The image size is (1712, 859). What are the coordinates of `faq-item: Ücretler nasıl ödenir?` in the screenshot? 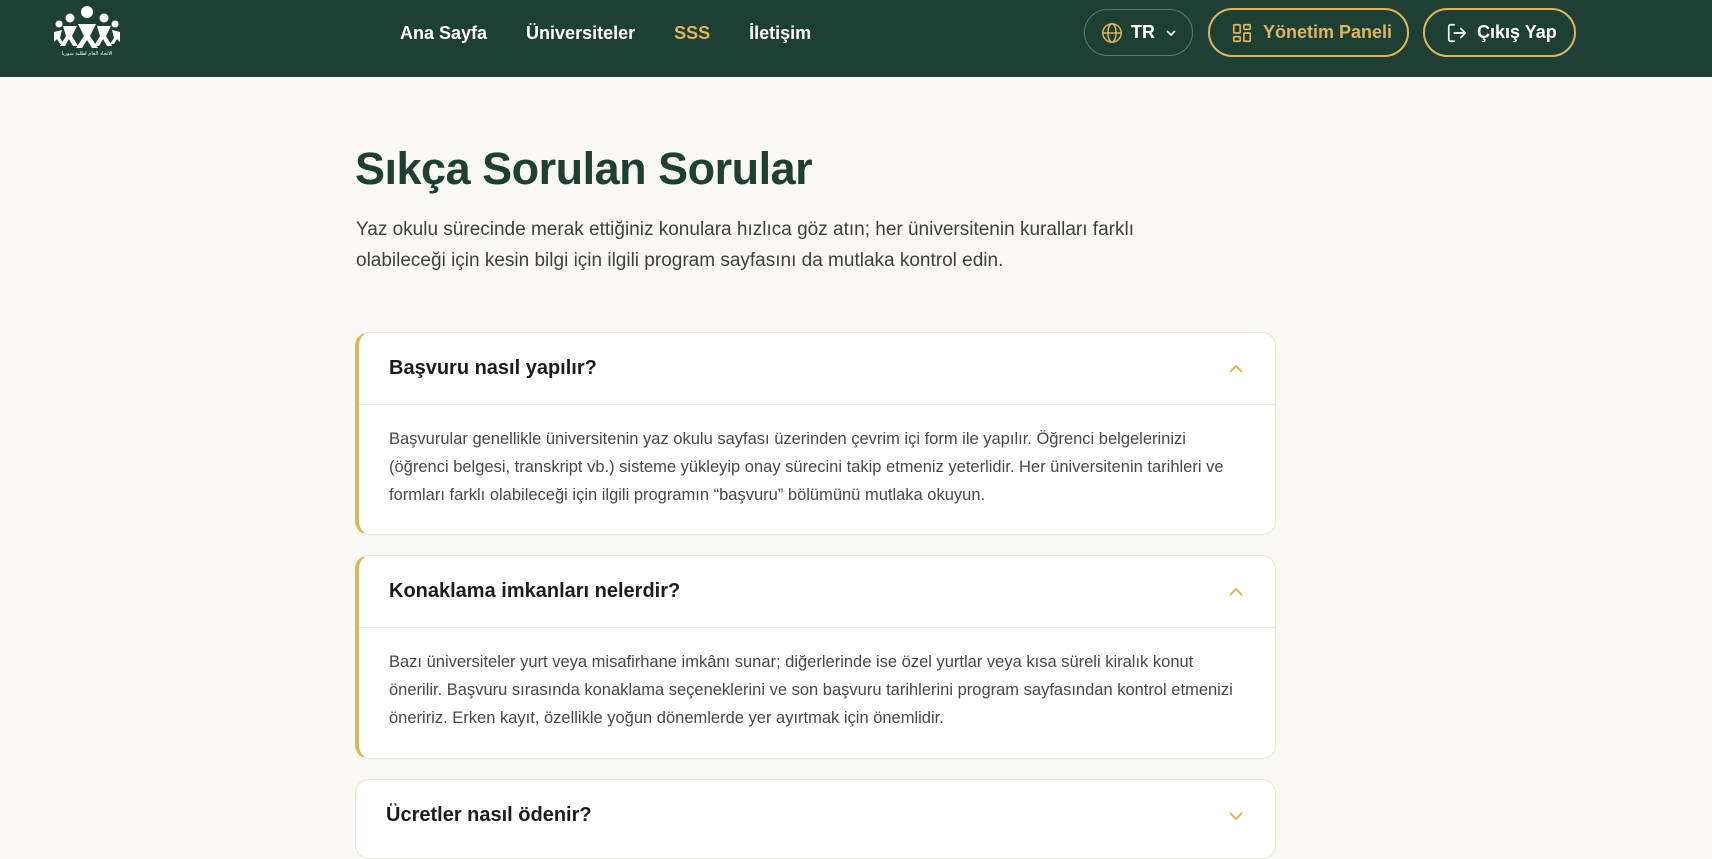 It's located at (815, 819).